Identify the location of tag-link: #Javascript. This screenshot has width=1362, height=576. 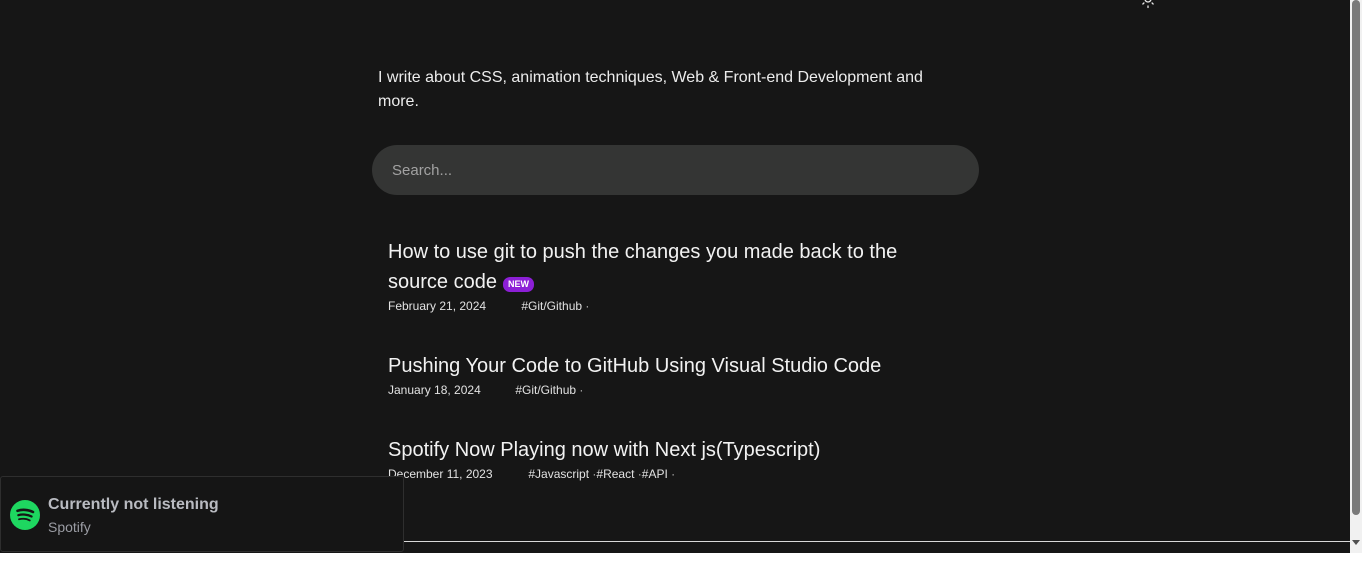
(558, 474).